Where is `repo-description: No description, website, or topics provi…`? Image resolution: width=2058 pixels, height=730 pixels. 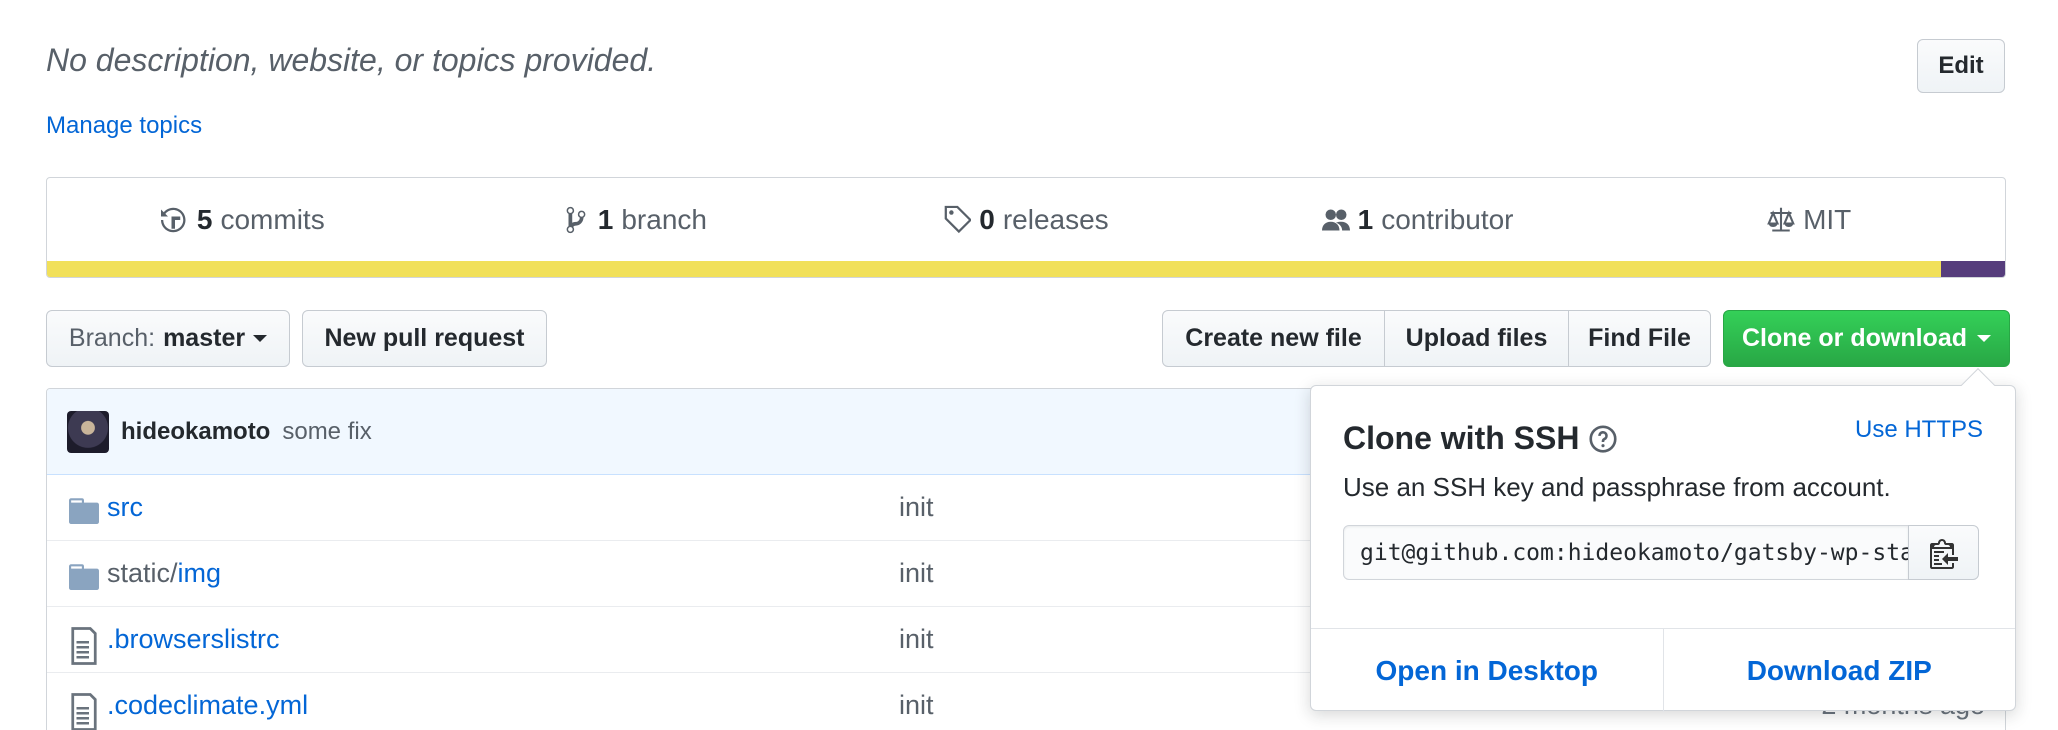
repo-description: No description, website, or topics provi… is located at coordinates (351, 60).